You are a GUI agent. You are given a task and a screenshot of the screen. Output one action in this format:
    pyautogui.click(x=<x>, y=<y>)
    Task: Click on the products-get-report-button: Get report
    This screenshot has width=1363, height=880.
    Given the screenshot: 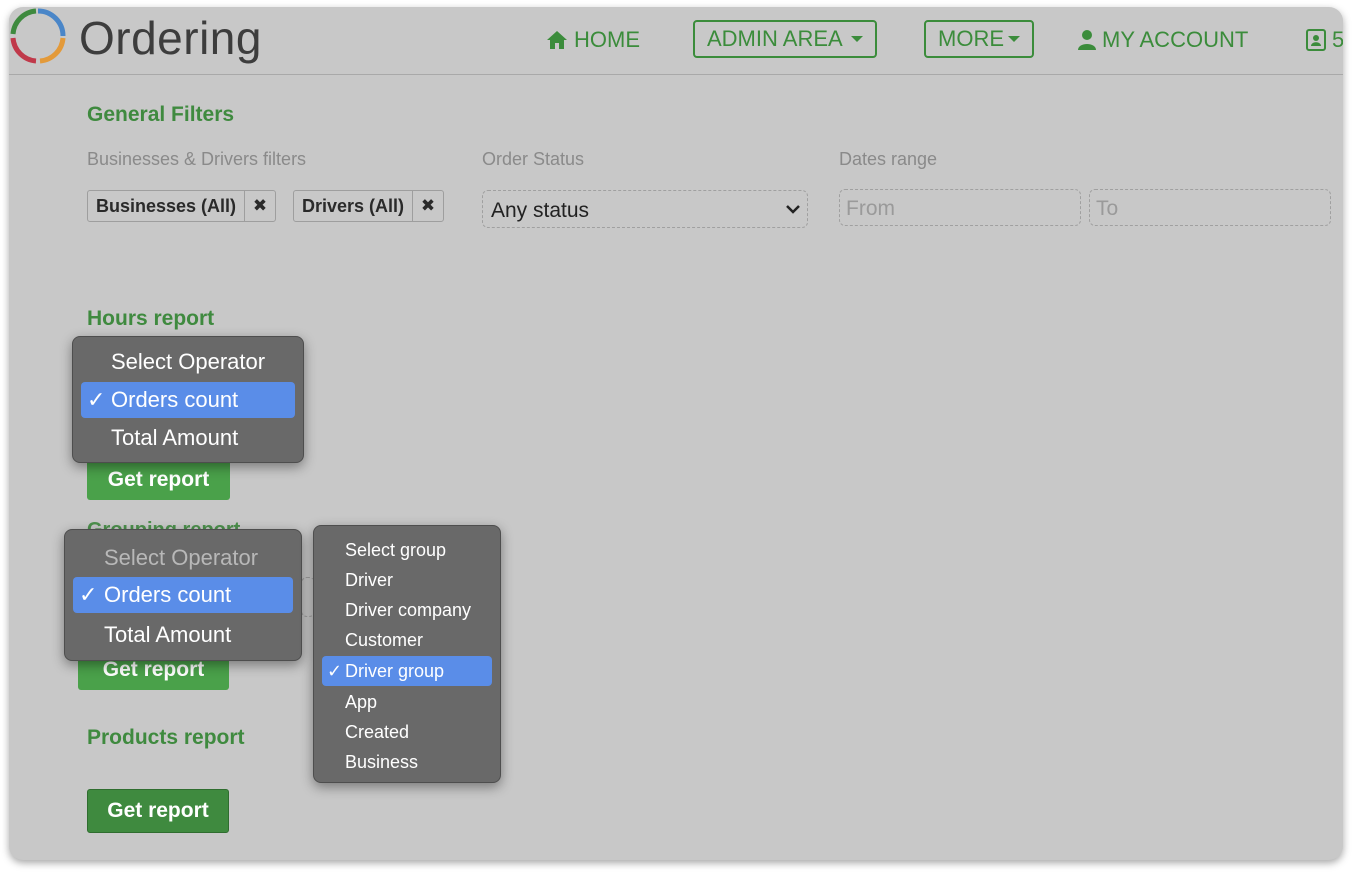 What is the action you would take?
    pyautogui.click(x=158, y=811)
    